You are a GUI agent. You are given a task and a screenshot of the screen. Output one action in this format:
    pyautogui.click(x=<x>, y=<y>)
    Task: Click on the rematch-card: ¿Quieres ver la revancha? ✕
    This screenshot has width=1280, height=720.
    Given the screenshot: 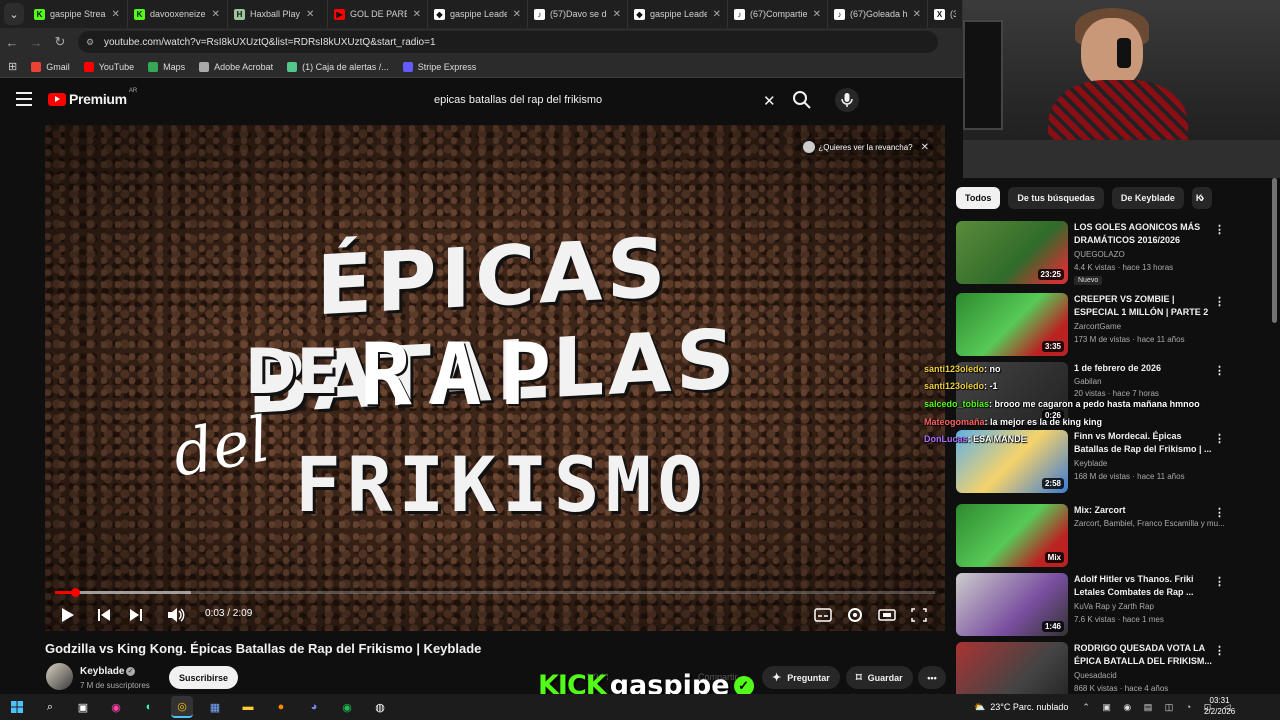 What is the action you would take?
    pyautogui.click(x=866, y=147)
    